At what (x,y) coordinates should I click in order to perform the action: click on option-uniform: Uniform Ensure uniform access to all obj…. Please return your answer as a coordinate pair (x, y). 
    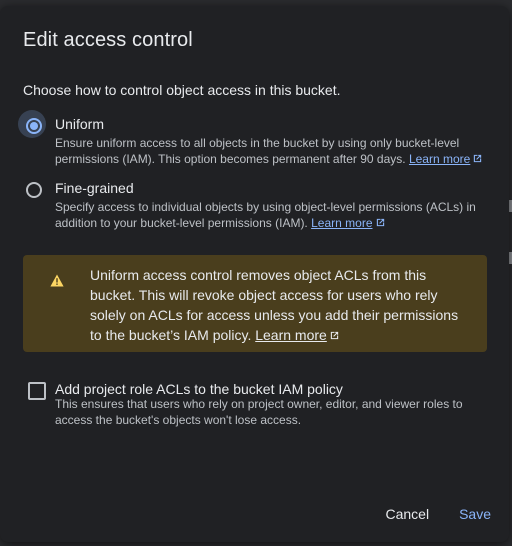
    Looking at the image, I should click on (256, 138).